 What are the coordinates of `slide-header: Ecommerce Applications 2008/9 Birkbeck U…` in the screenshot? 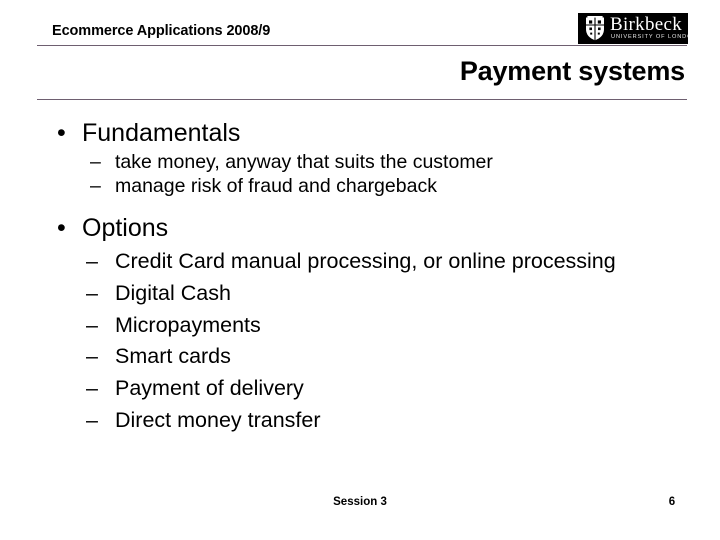 It's located at (360, 24).